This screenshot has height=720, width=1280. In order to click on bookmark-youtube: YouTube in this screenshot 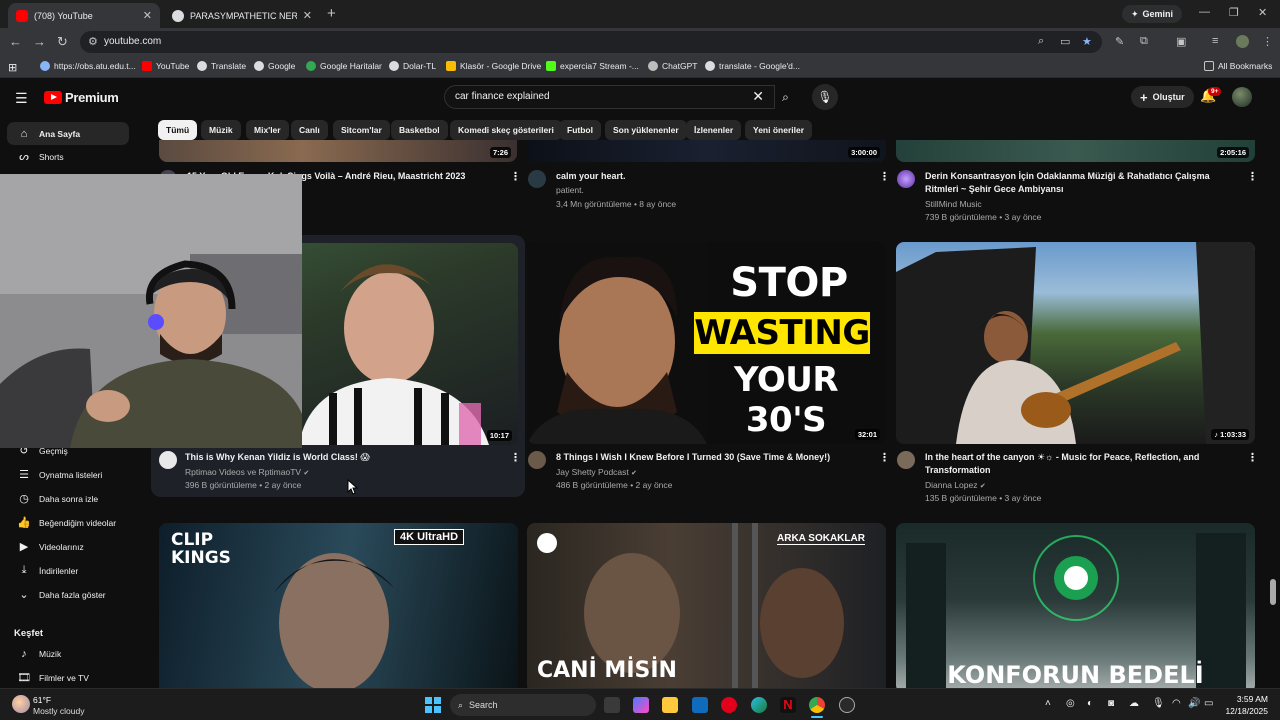, I will do `click(165, 66)`.